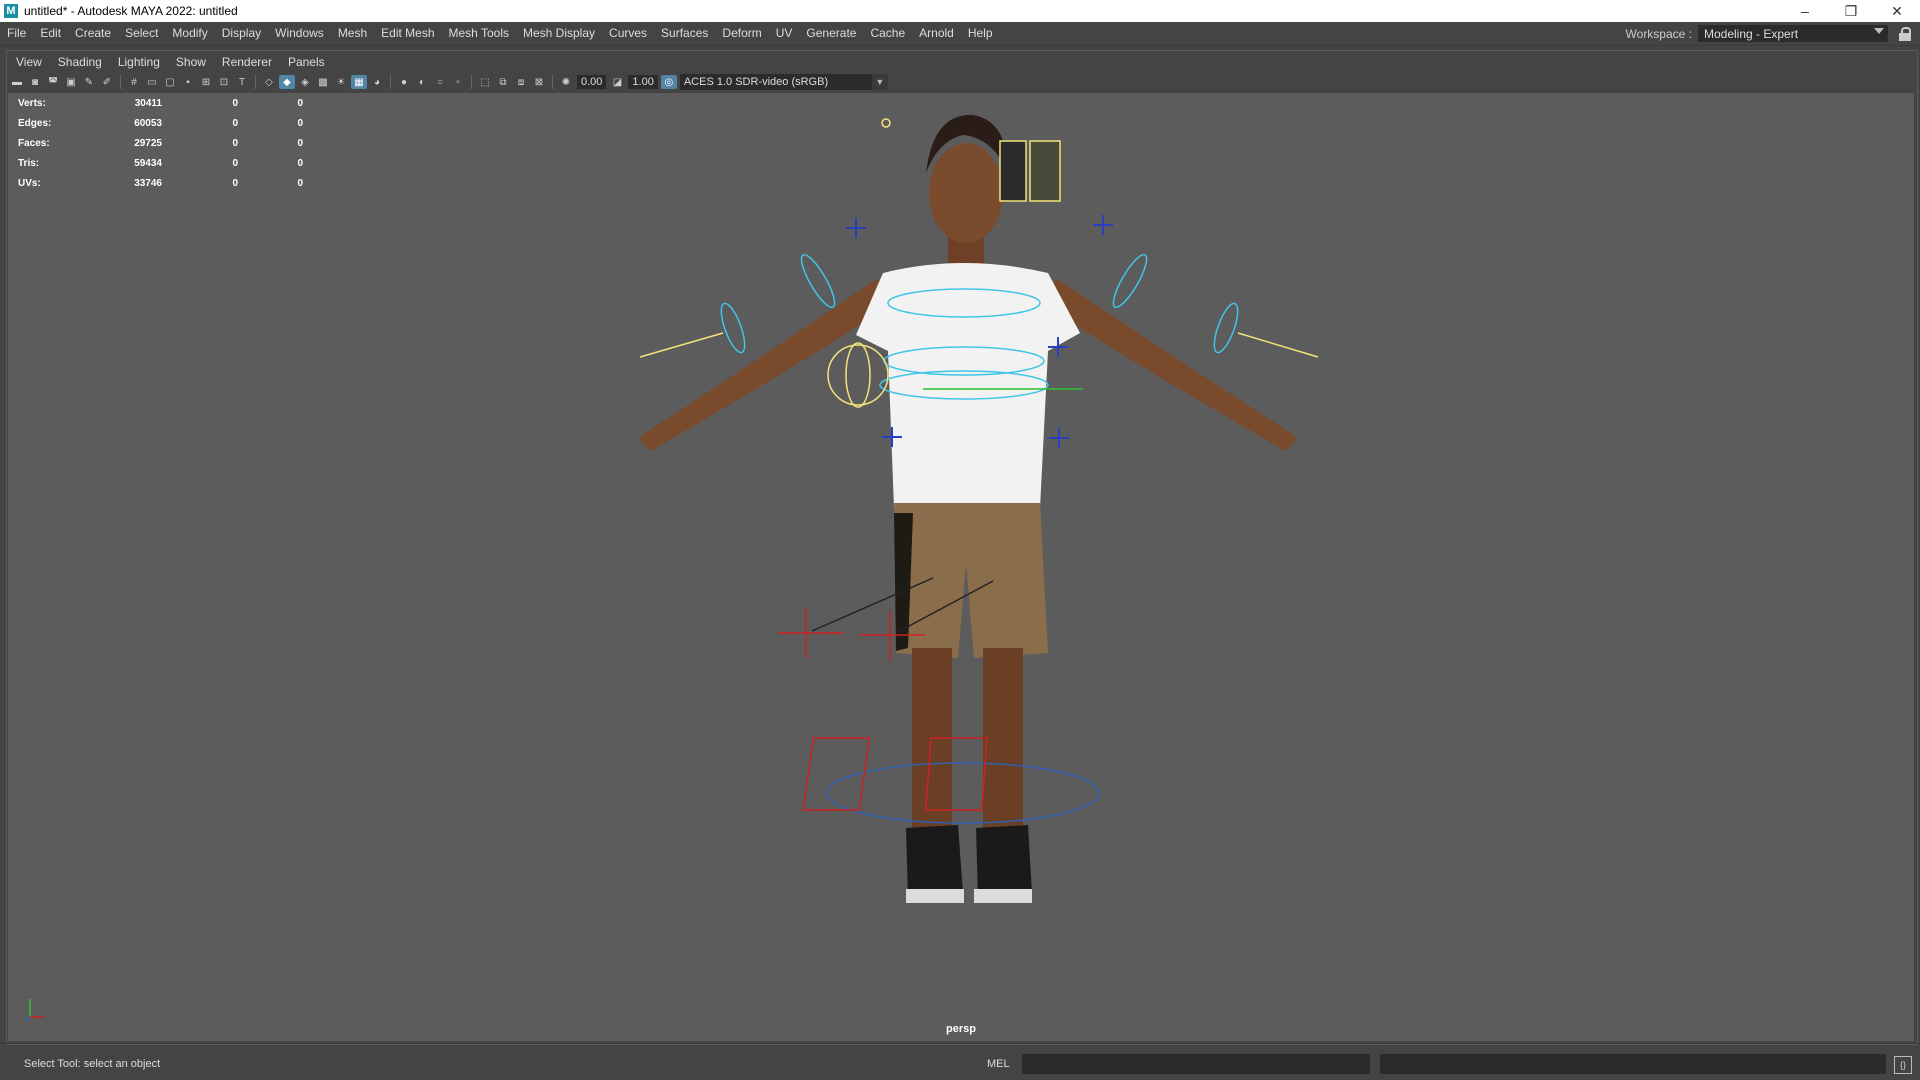 The height and width of the screenshot is (1080, 1920). What do you see at coordinates (53, 82) in the screenshot?
I see `bookmarks-icon: ◚` at bounding box center [53, 82].